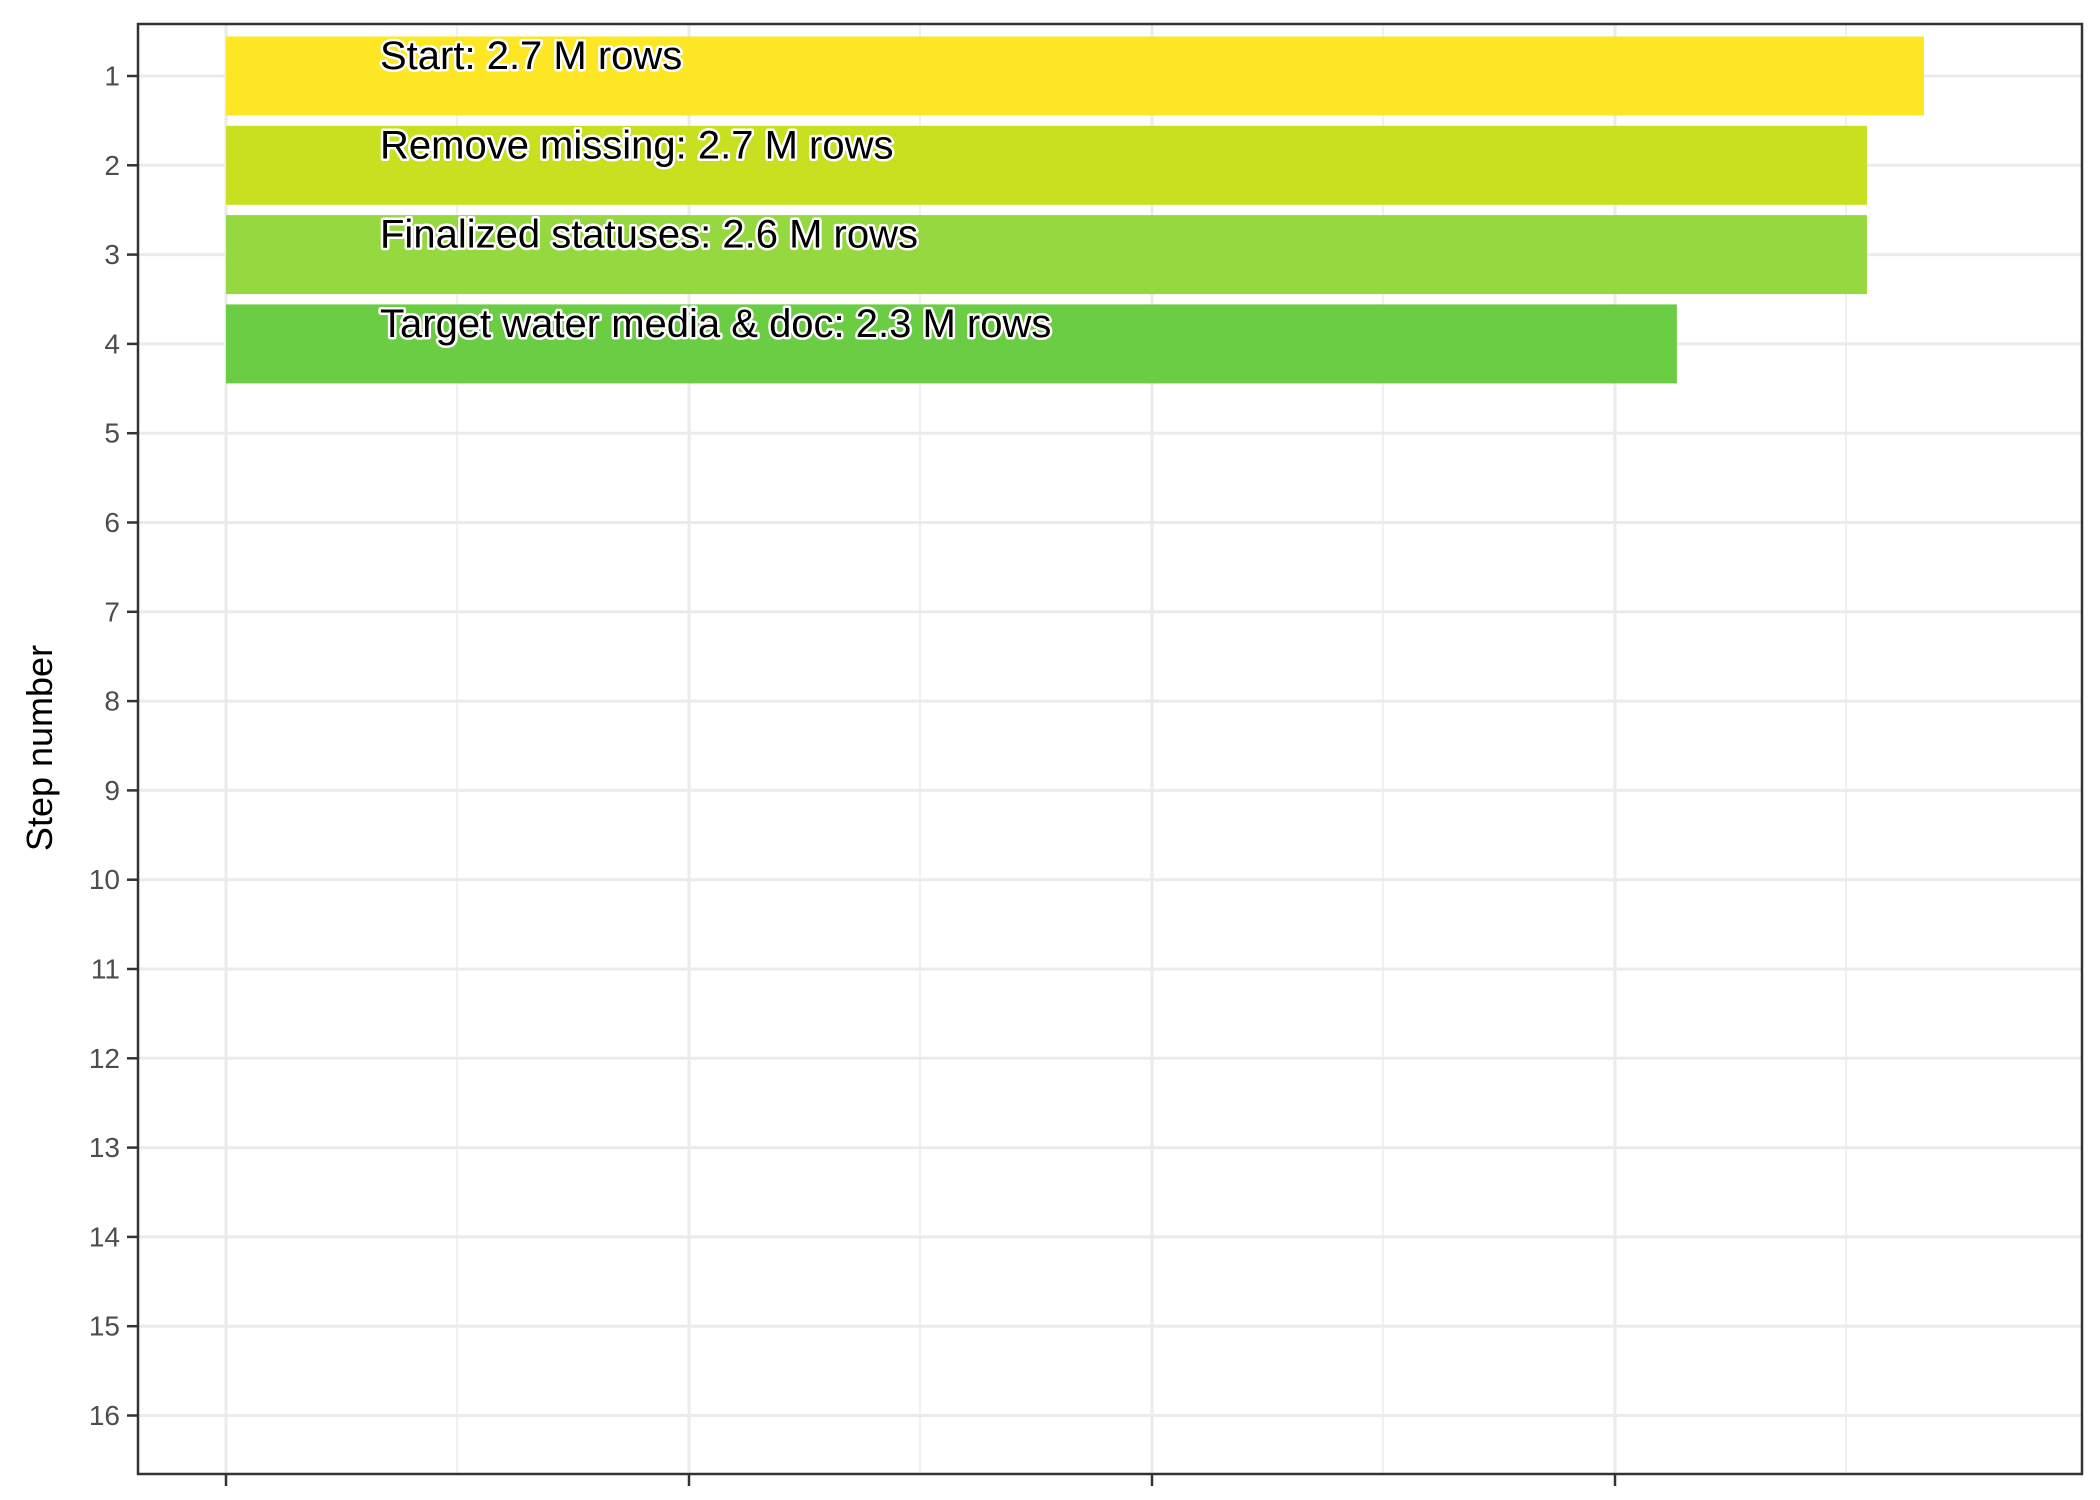 The width and height of the screenshot is (2100, 1500). What do you see at coordinates (636, 145) in the screenshot?
I see `bar-label-step-2: Remove missing: 2.7 M rows` at bounding box center [636, 145].